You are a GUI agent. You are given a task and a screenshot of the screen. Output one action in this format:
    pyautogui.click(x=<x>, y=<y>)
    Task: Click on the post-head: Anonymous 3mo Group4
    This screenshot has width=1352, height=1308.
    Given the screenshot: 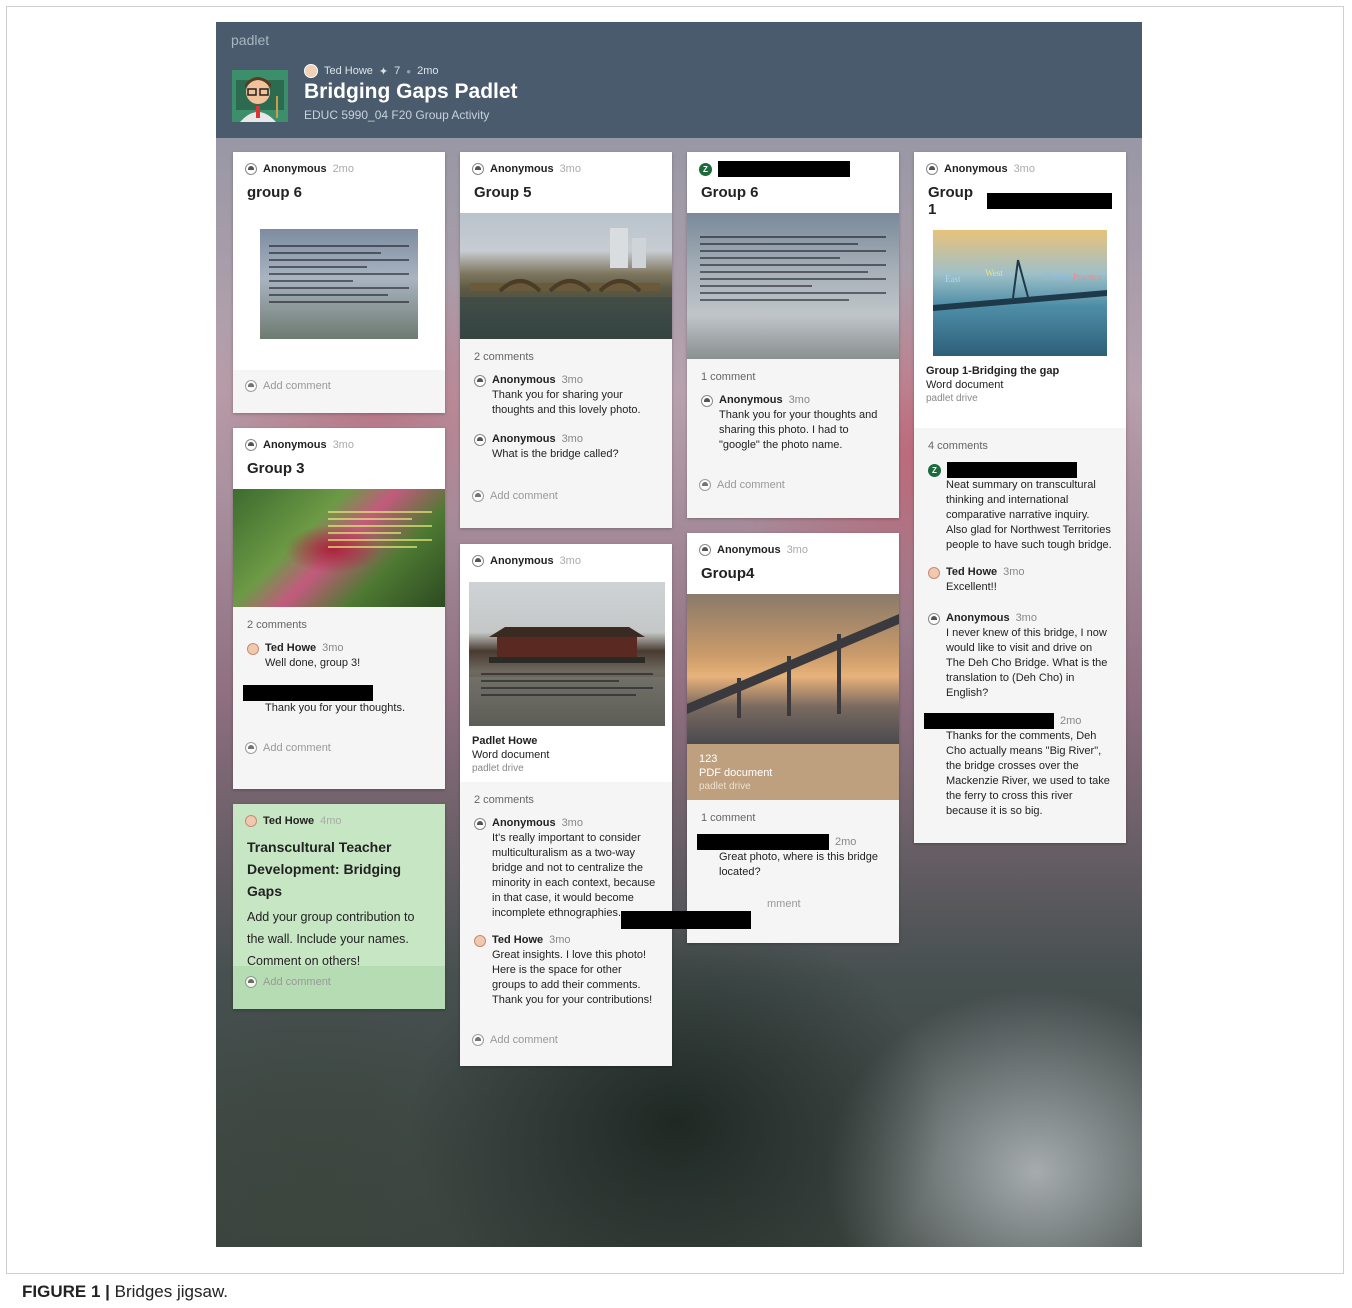 What is the action you would take?
    pyautogui.click(x=793, y=563)
    